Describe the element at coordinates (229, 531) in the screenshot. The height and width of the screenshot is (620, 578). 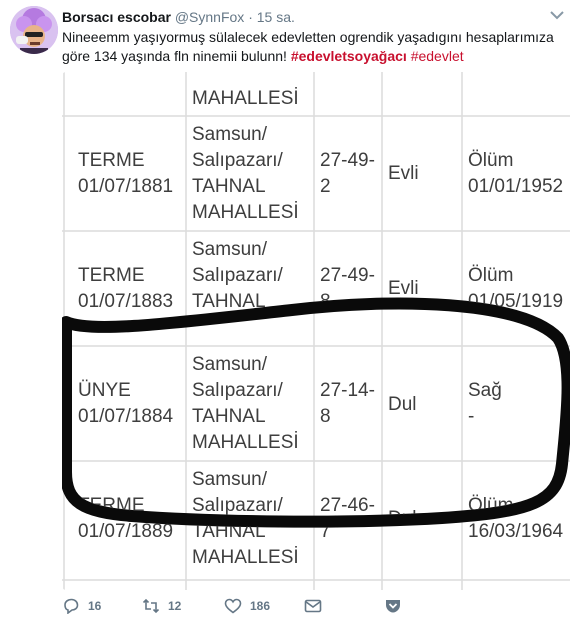
I see `cell-address-r4-3: TAHNAL` at that location.